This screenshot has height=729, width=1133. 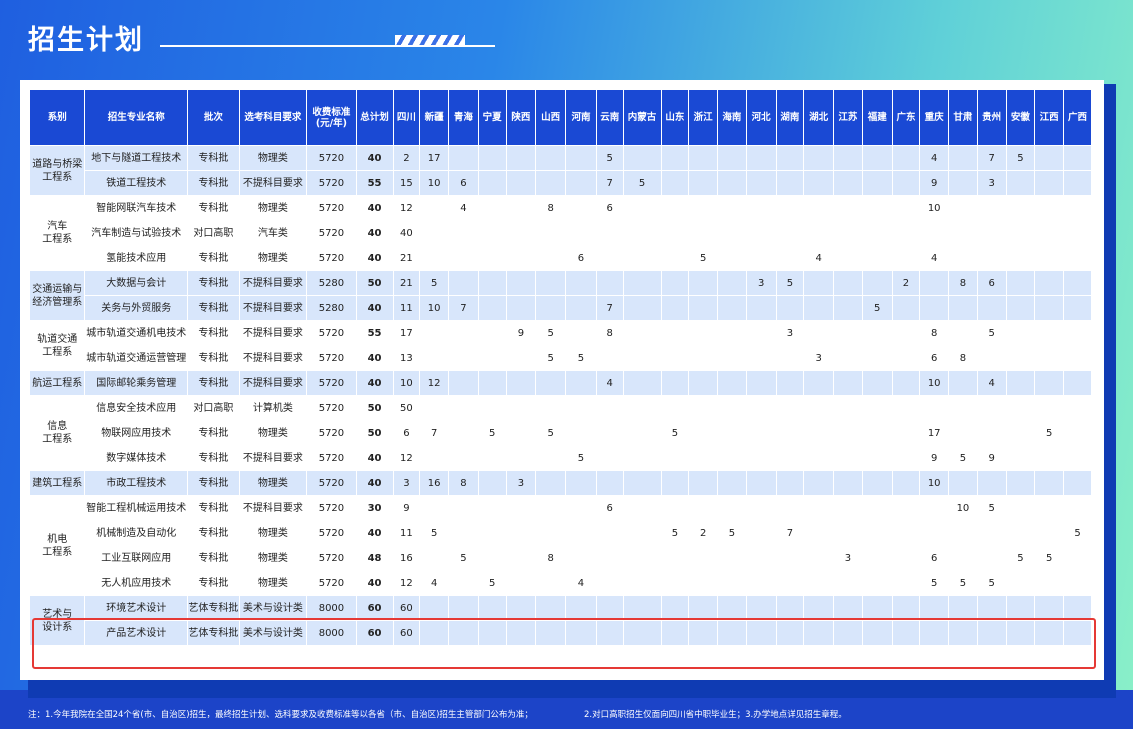 I want to click on major-name-cell: 信息安全技术应用, so click(x=136, y=408).